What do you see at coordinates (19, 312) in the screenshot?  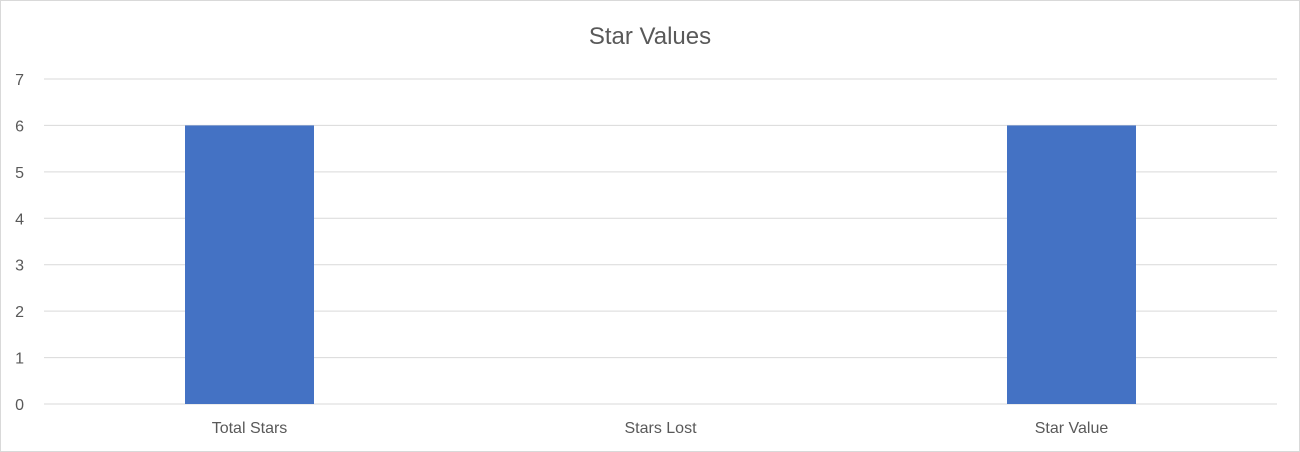 I see `y-tick-label: 2` at bounding box center [19, 312].